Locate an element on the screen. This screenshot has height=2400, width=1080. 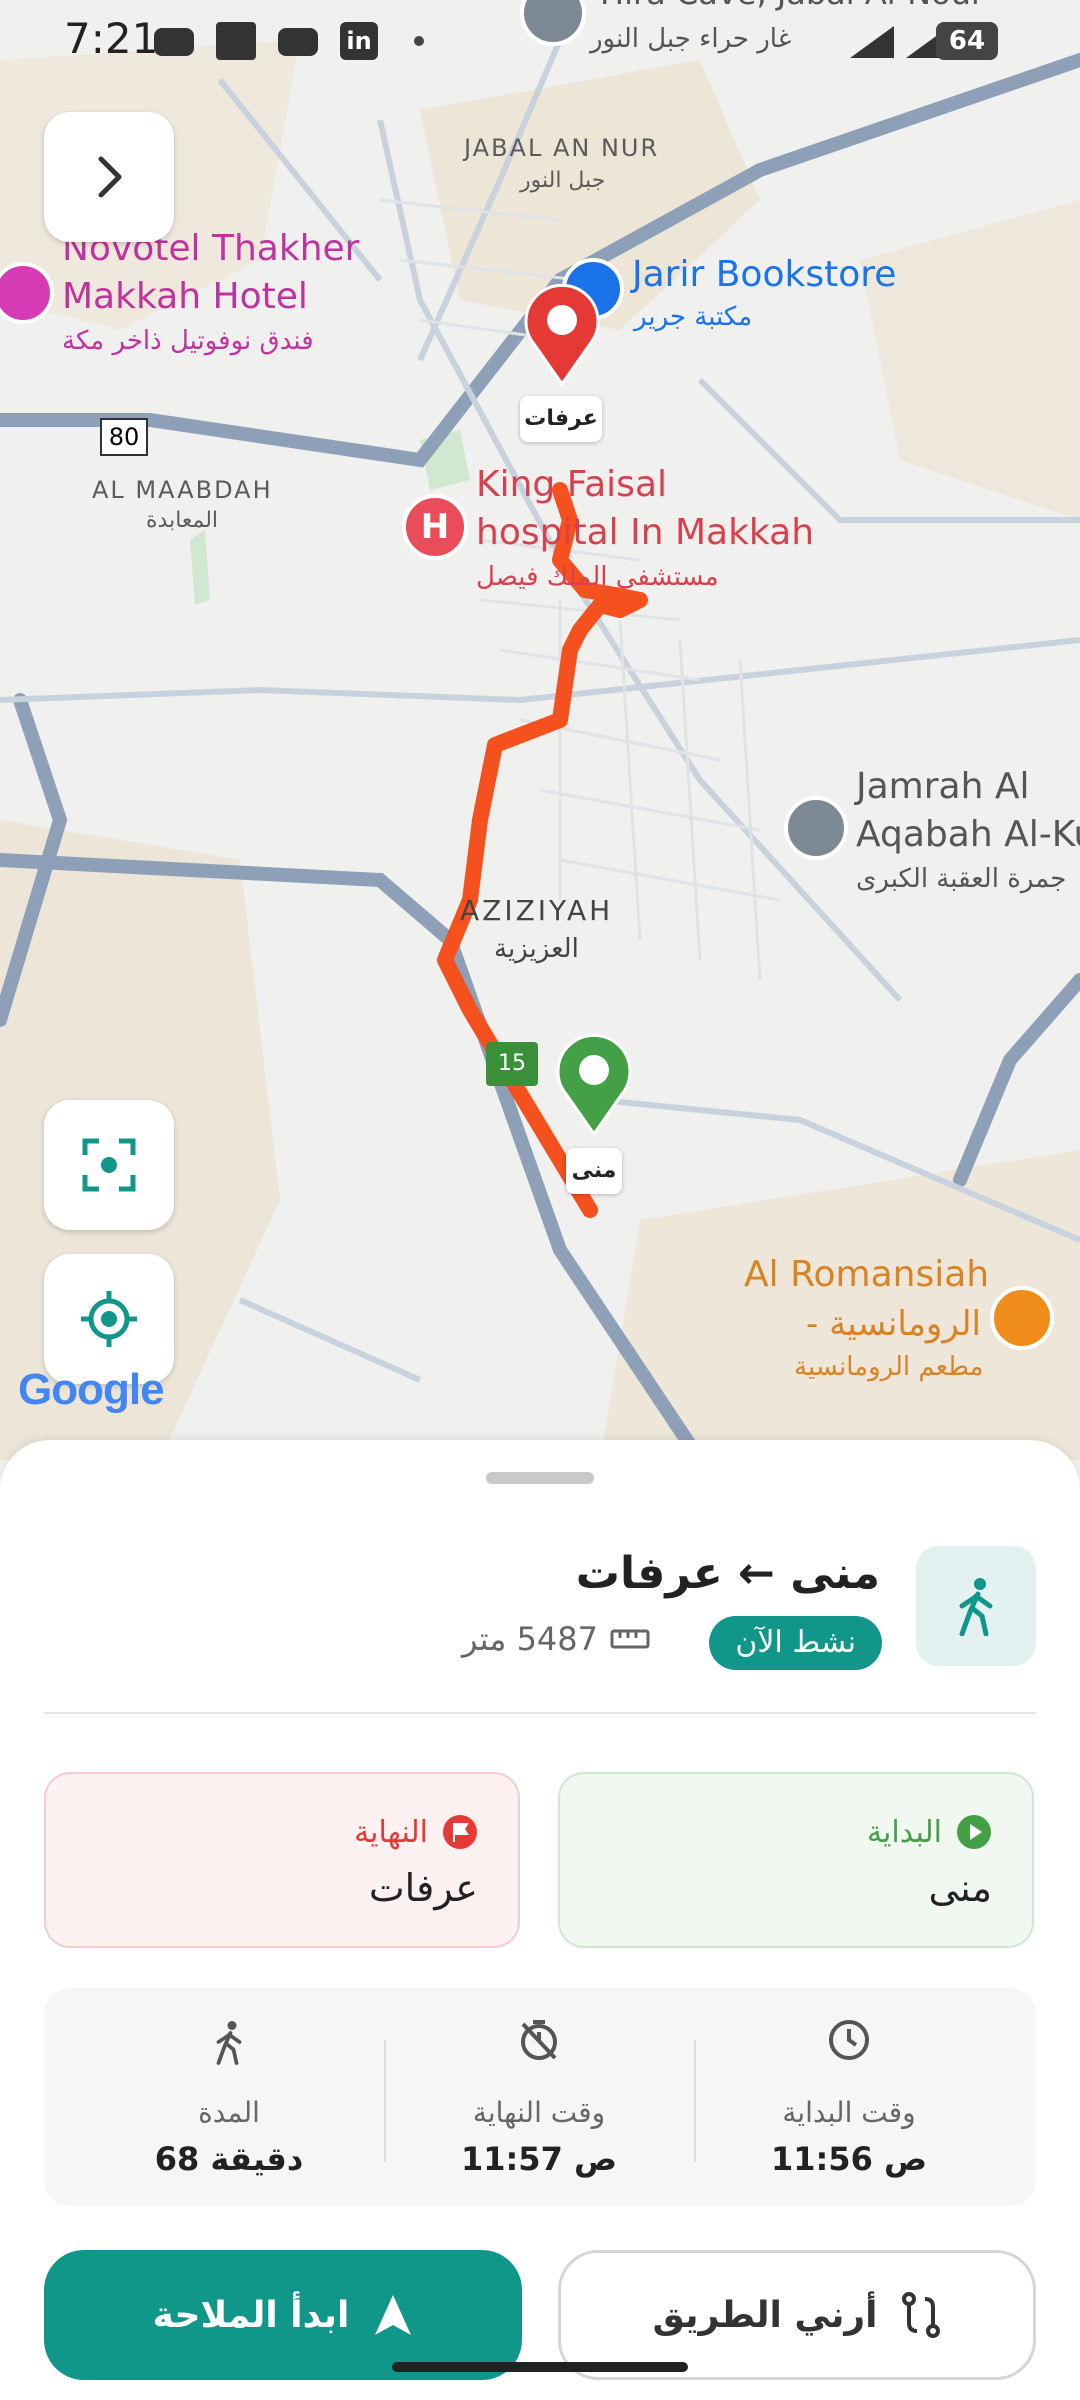
distance-readout: 5487 متر is located at coordinates (556, 1639).